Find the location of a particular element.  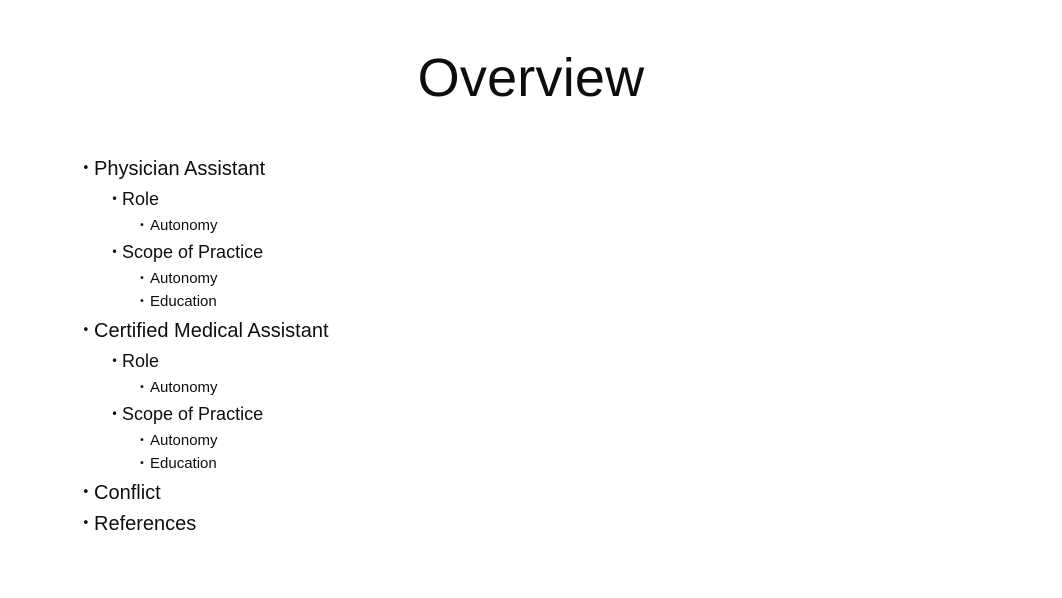

list-item-label: Conflict is located at coordinates (127, 493).